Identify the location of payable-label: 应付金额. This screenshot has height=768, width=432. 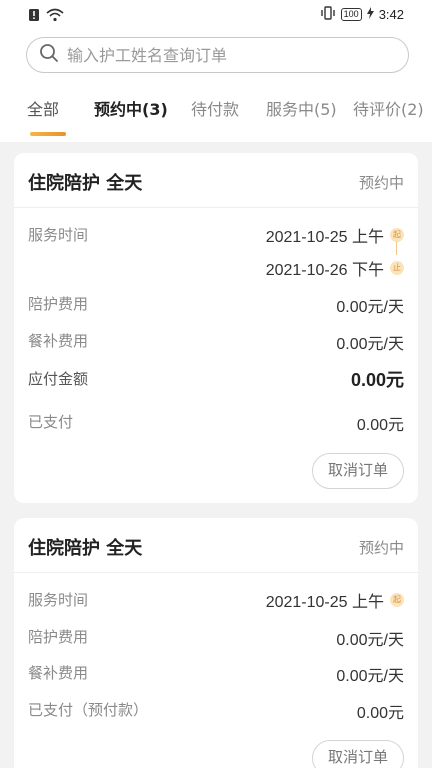
(58, 379).